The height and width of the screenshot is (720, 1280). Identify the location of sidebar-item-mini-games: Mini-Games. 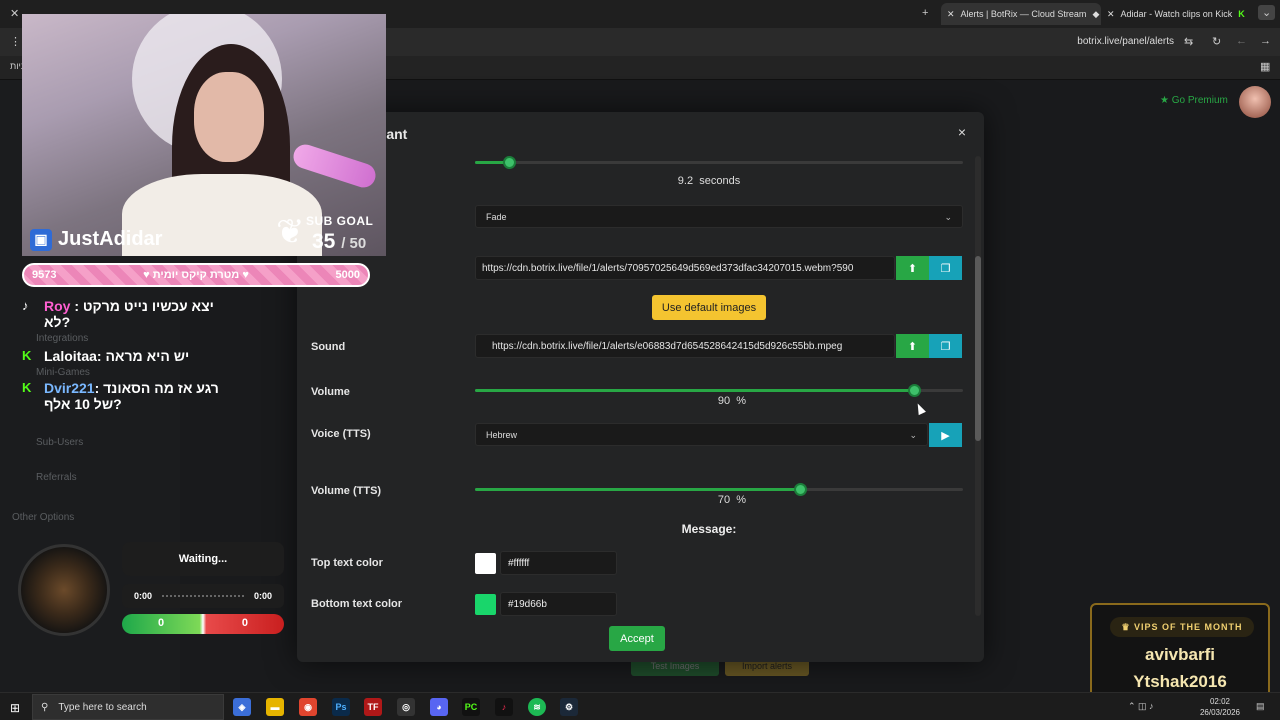
(63, 372).